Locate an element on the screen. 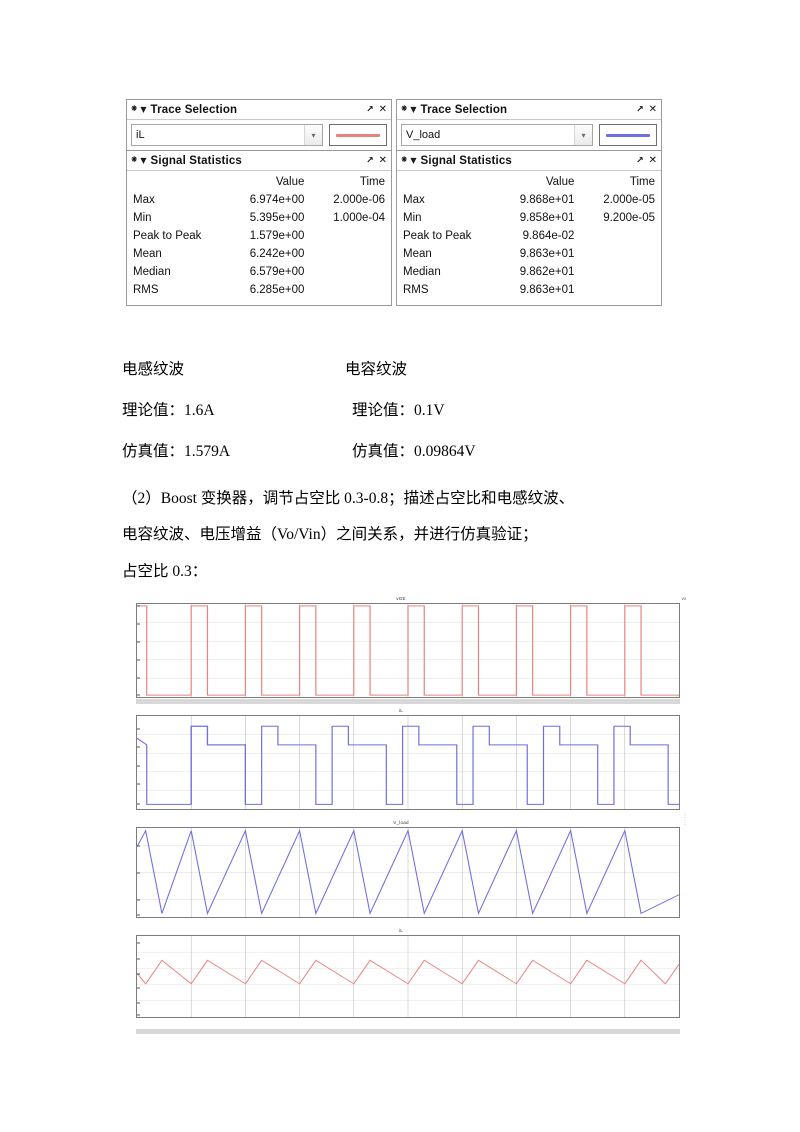  xtick-2: 0.0019 is located at coordinates (248, 1017).